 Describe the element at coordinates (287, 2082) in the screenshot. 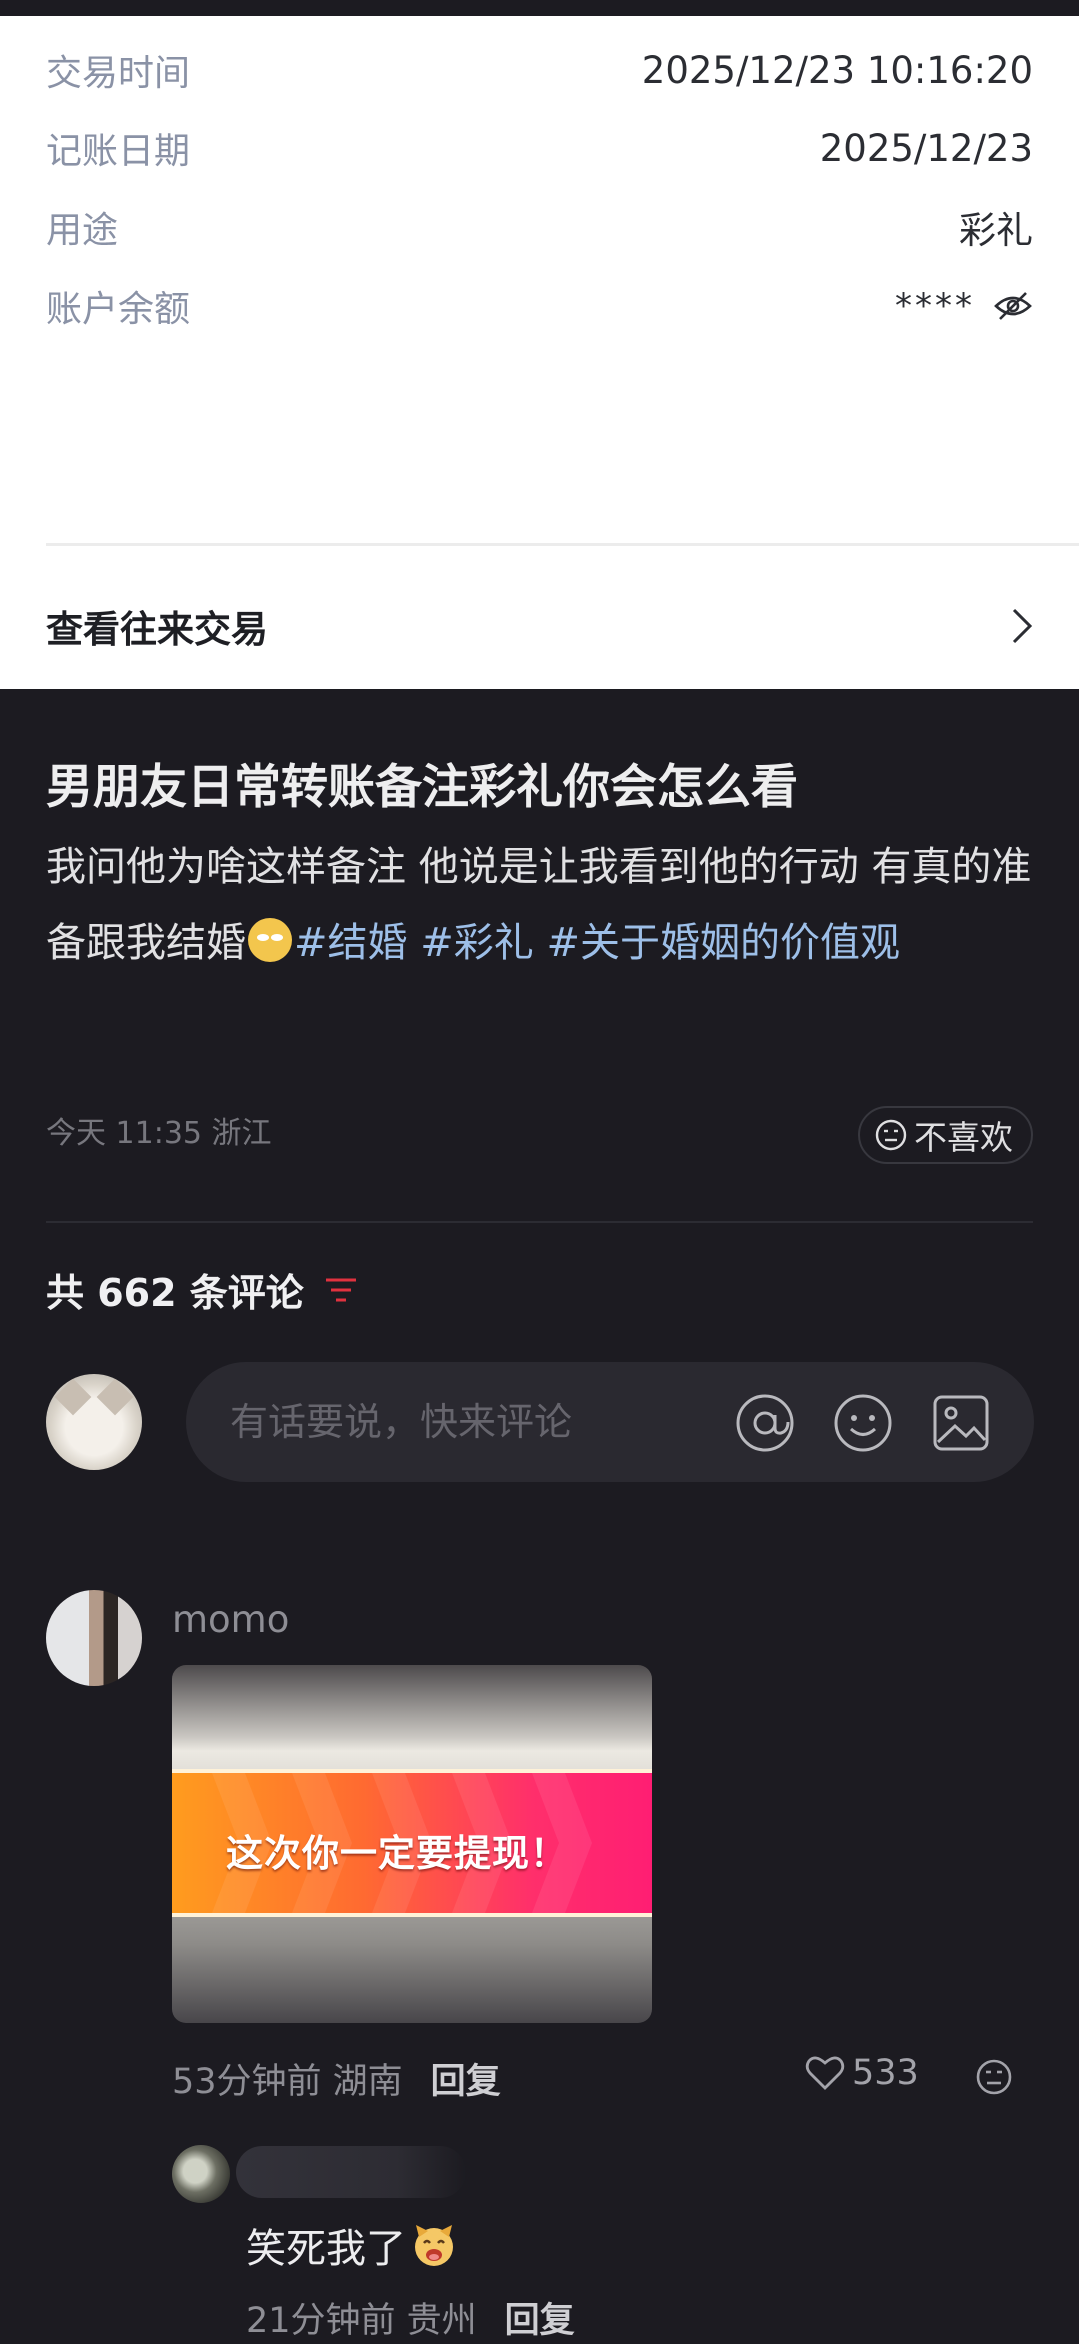

I see `comment-time-location: 53分钟前 湖南` at that location.